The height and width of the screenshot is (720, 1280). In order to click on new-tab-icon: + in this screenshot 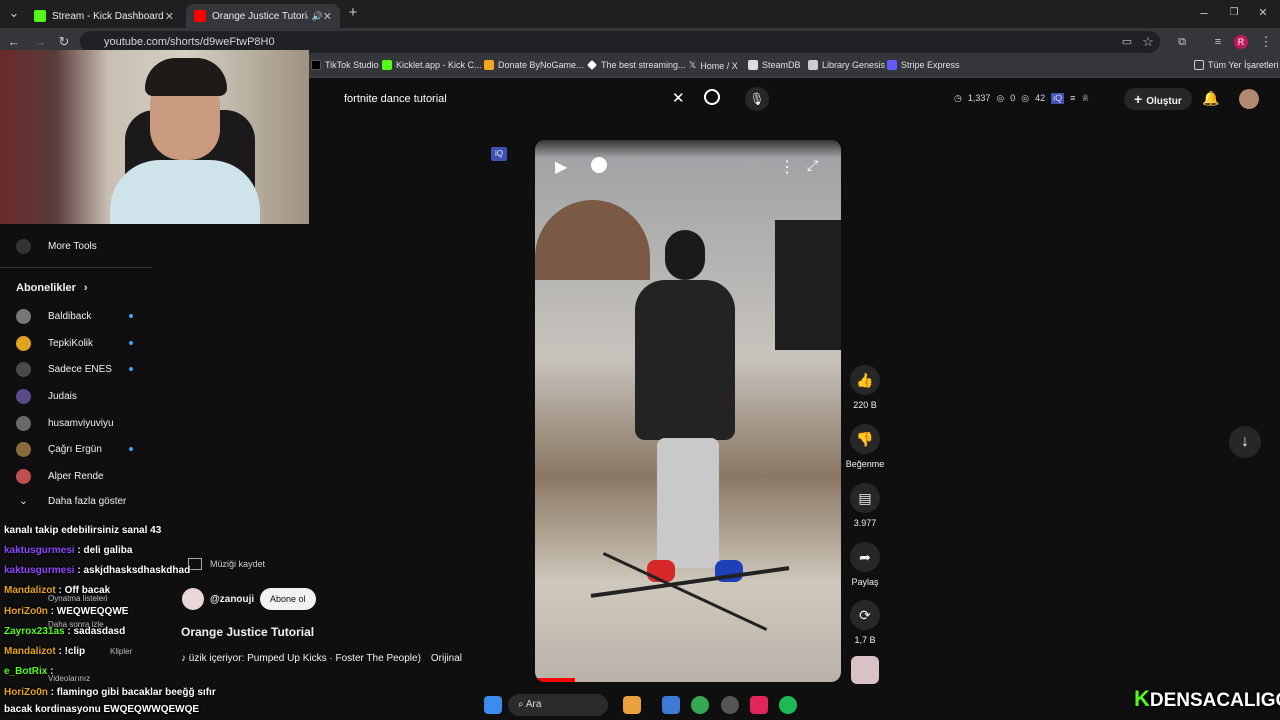, I will do `click(353, 13)`.